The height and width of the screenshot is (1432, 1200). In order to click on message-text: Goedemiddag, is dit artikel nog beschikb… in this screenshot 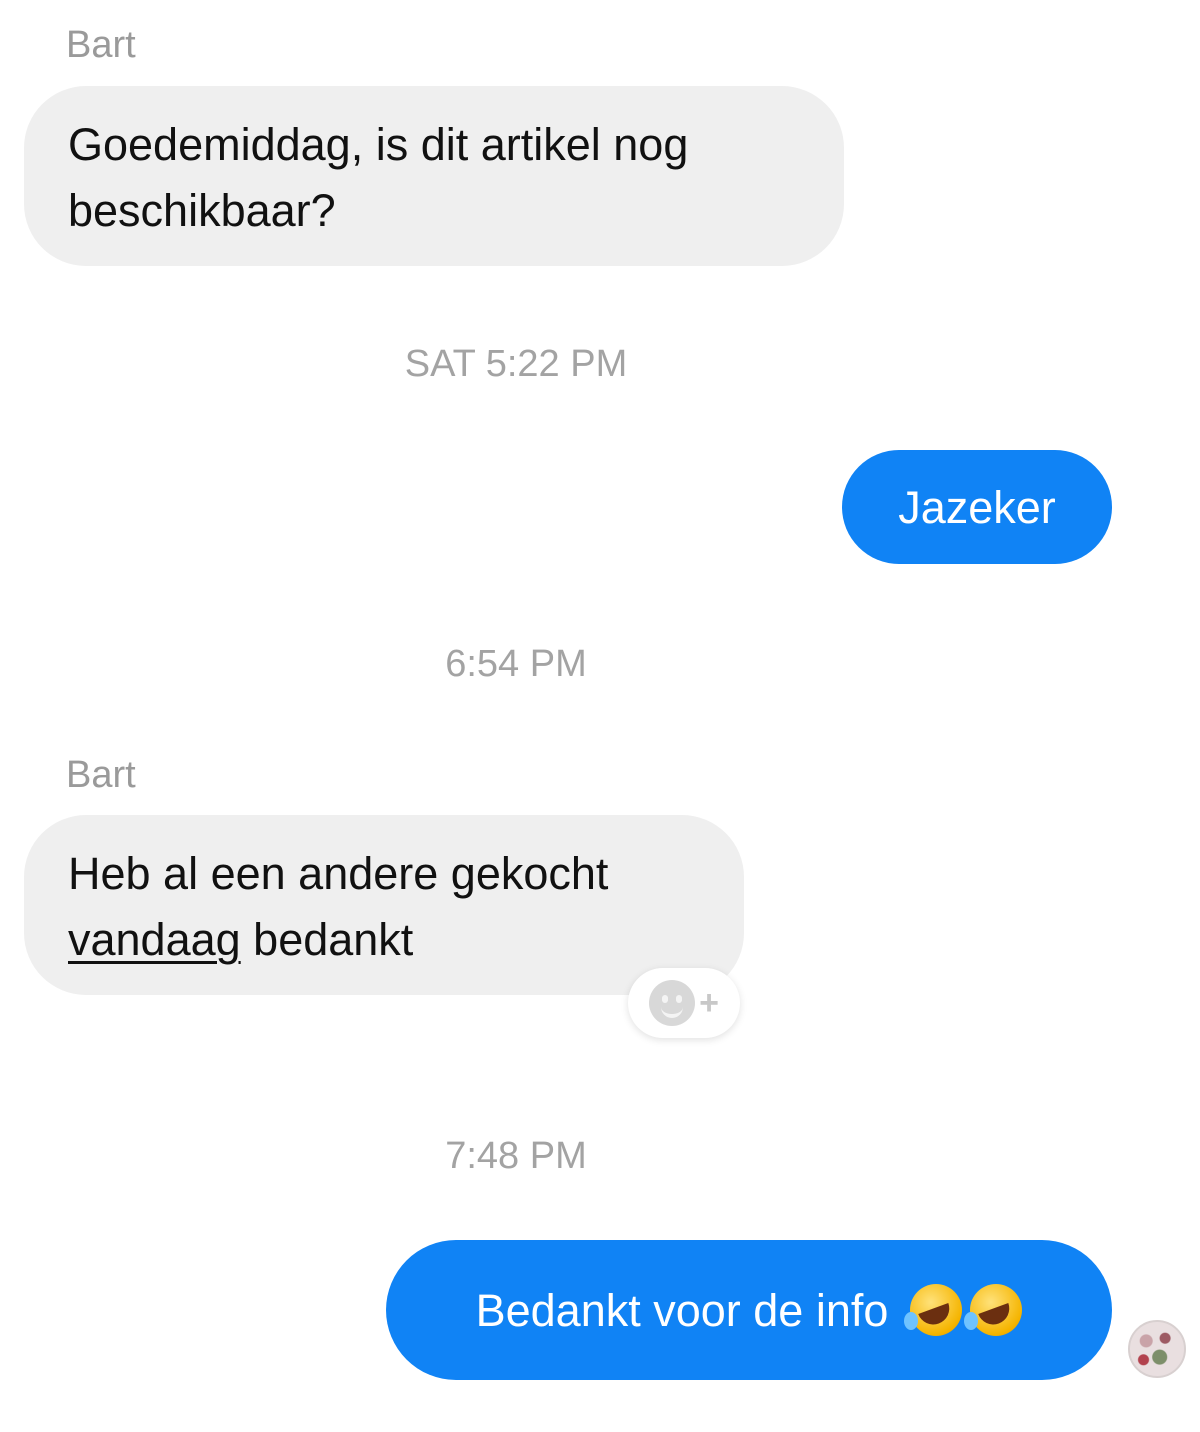, I will do `click(378, 177)`.